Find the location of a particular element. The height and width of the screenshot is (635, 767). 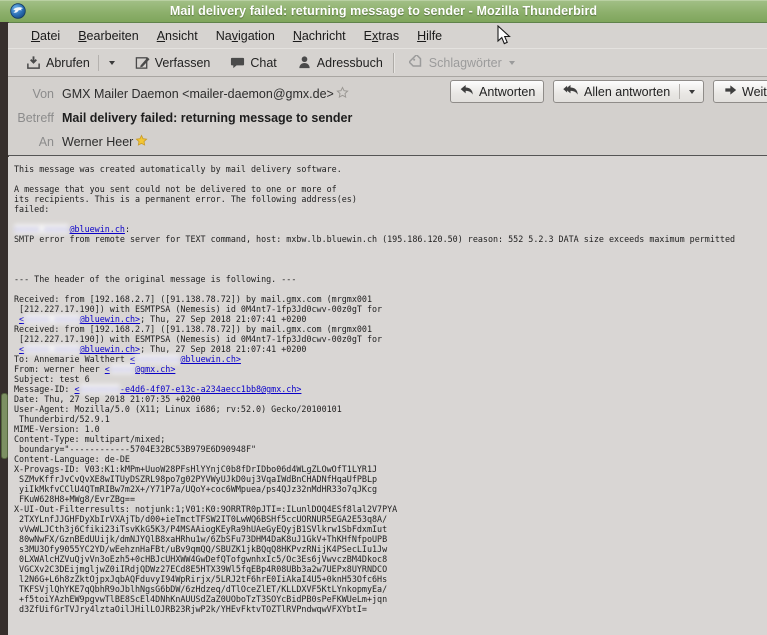

email-link: @gmx.ch> is located at coordinates (155, 369).